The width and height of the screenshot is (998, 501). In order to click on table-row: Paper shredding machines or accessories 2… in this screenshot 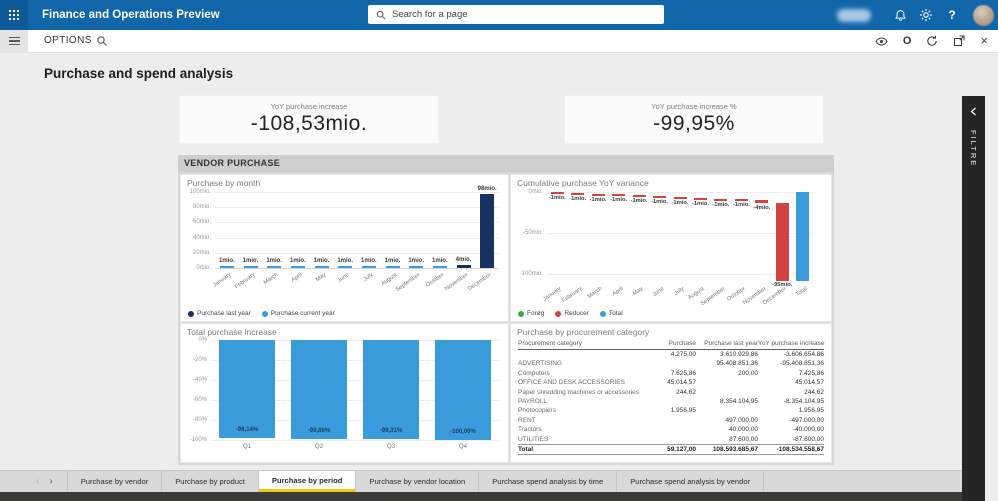, I will do `click(671, 392)`.